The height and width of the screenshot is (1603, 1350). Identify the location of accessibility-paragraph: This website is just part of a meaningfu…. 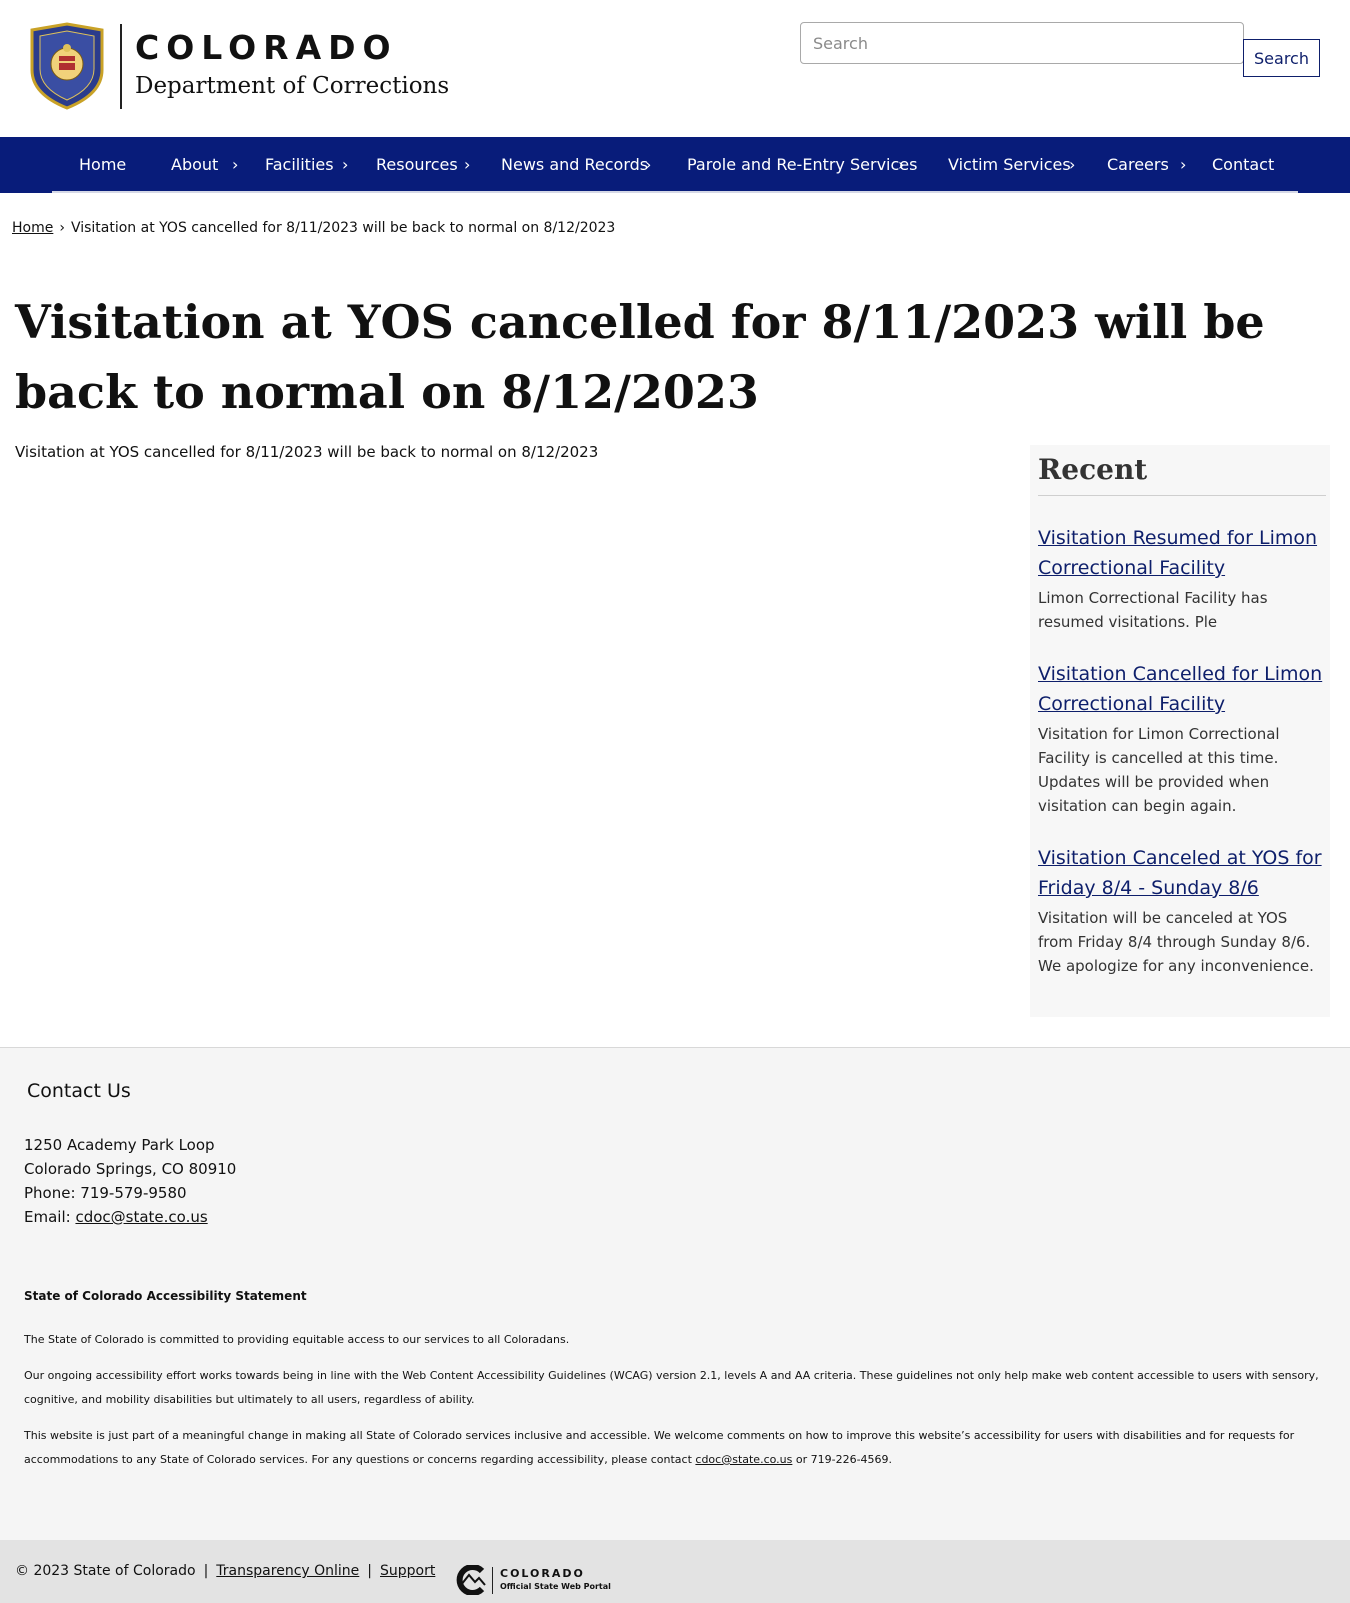
(674, 1448).